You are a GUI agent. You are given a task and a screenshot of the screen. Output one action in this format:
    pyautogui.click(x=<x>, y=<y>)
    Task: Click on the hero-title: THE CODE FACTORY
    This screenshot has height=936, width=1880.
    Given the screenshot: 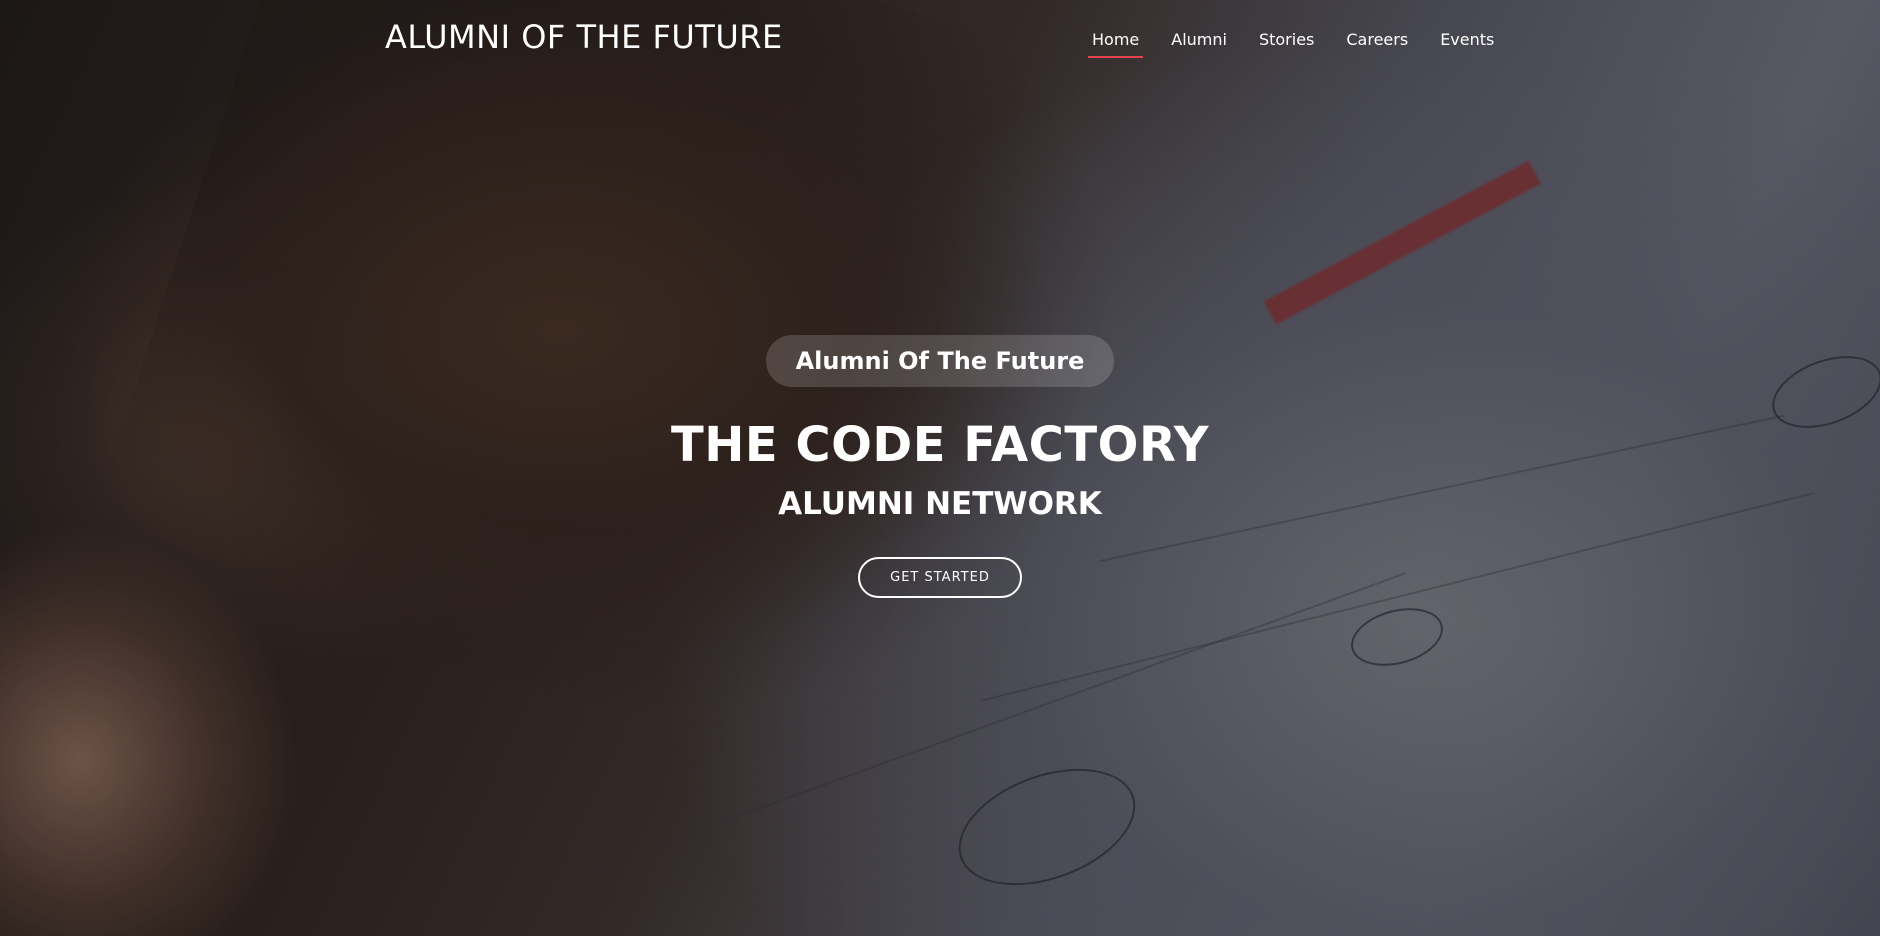 What is the action you would take?
    pyautogui.click(x=940, y=445)
    